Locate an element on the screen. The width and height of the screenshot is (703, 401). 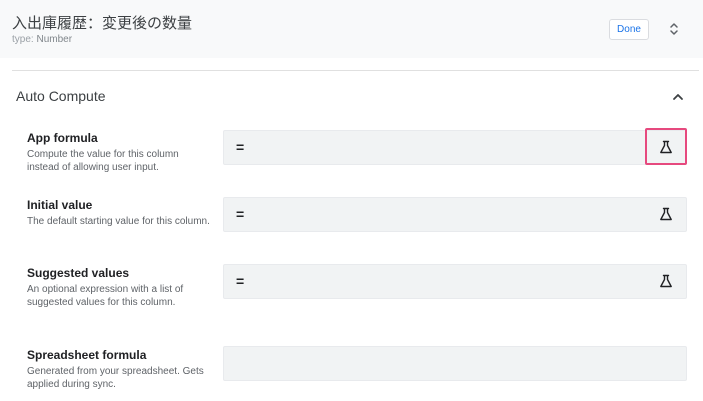
app-formula-value: = is located at coordinates (240, 147).